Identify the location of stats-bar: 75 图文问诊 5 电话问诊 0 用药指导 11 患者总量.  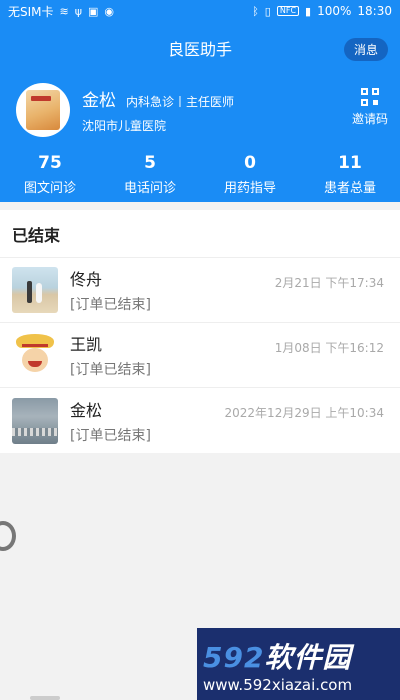
(200, 174).